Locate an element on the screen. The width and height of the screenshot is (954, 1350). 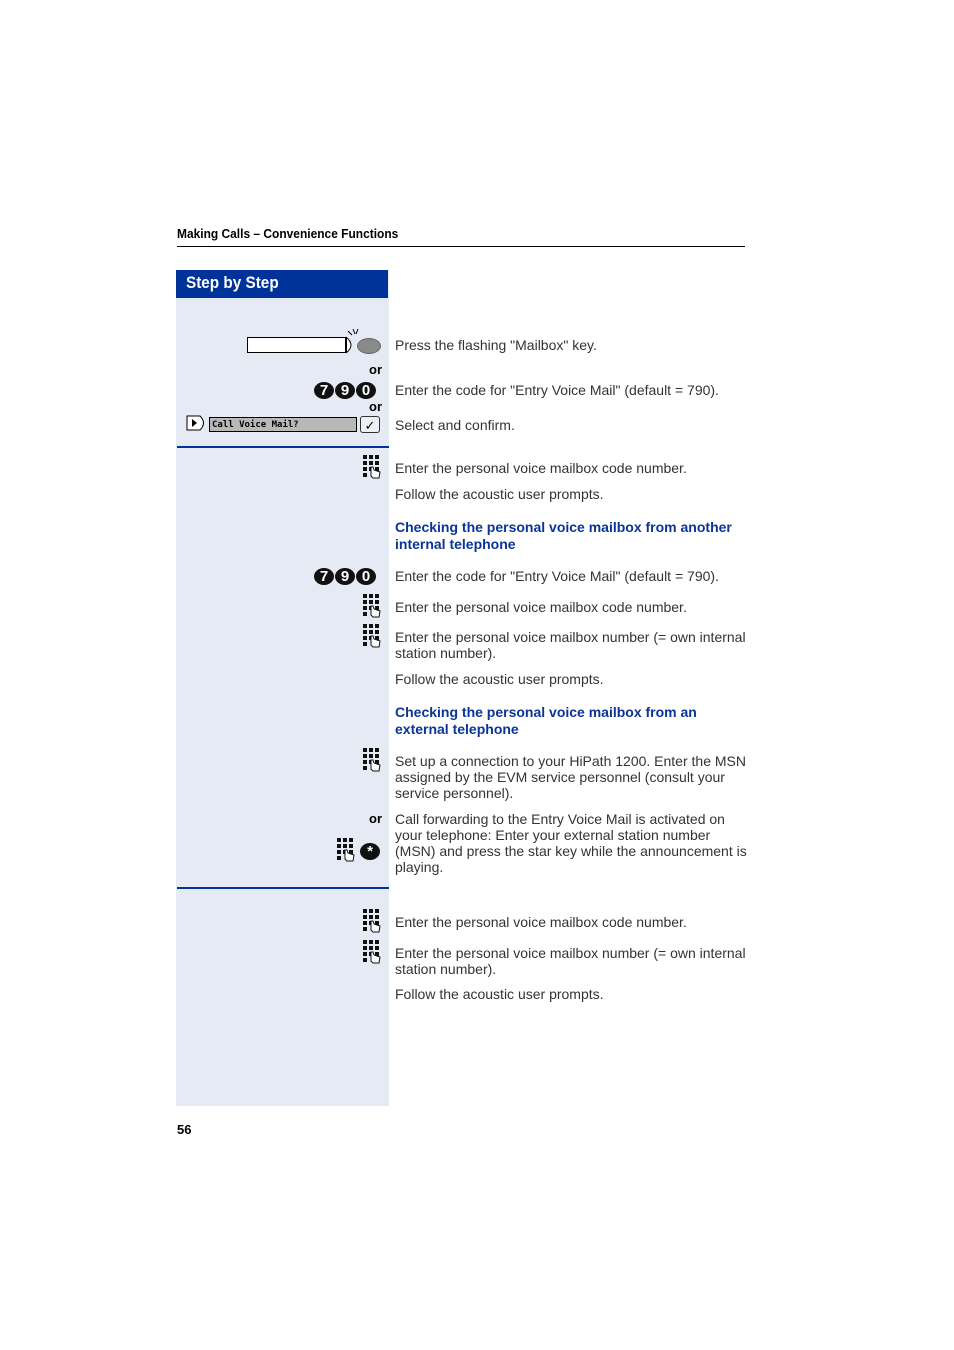
step-text: Select and confirm. is located at coordinates (455, 425).